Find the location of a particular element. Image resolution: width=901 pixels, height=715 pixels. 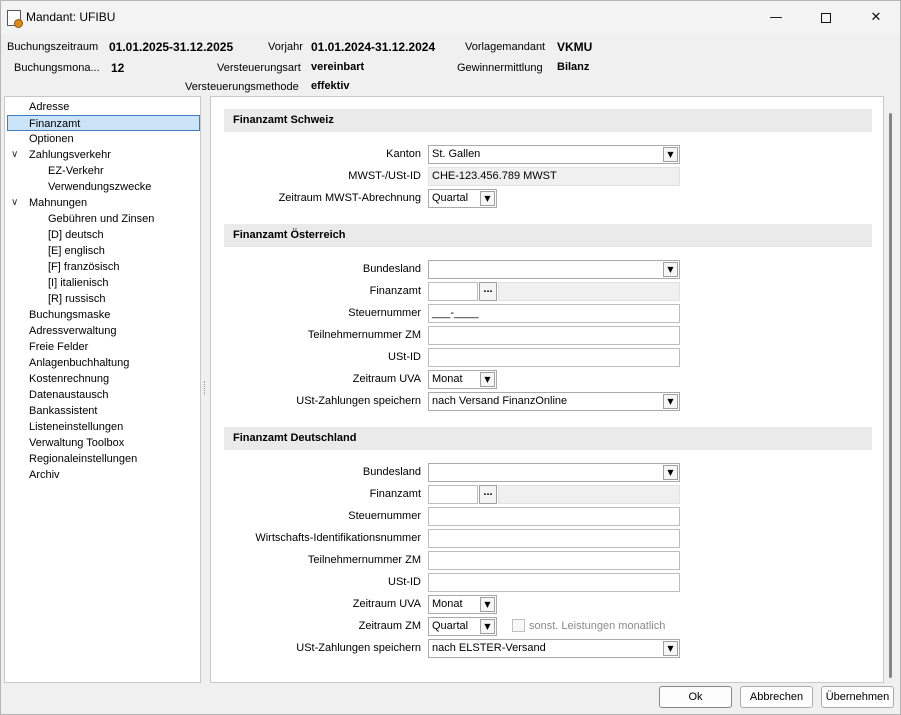

tree-item-franzoesisch: [F] französisch is located at coordinates (84, 267).